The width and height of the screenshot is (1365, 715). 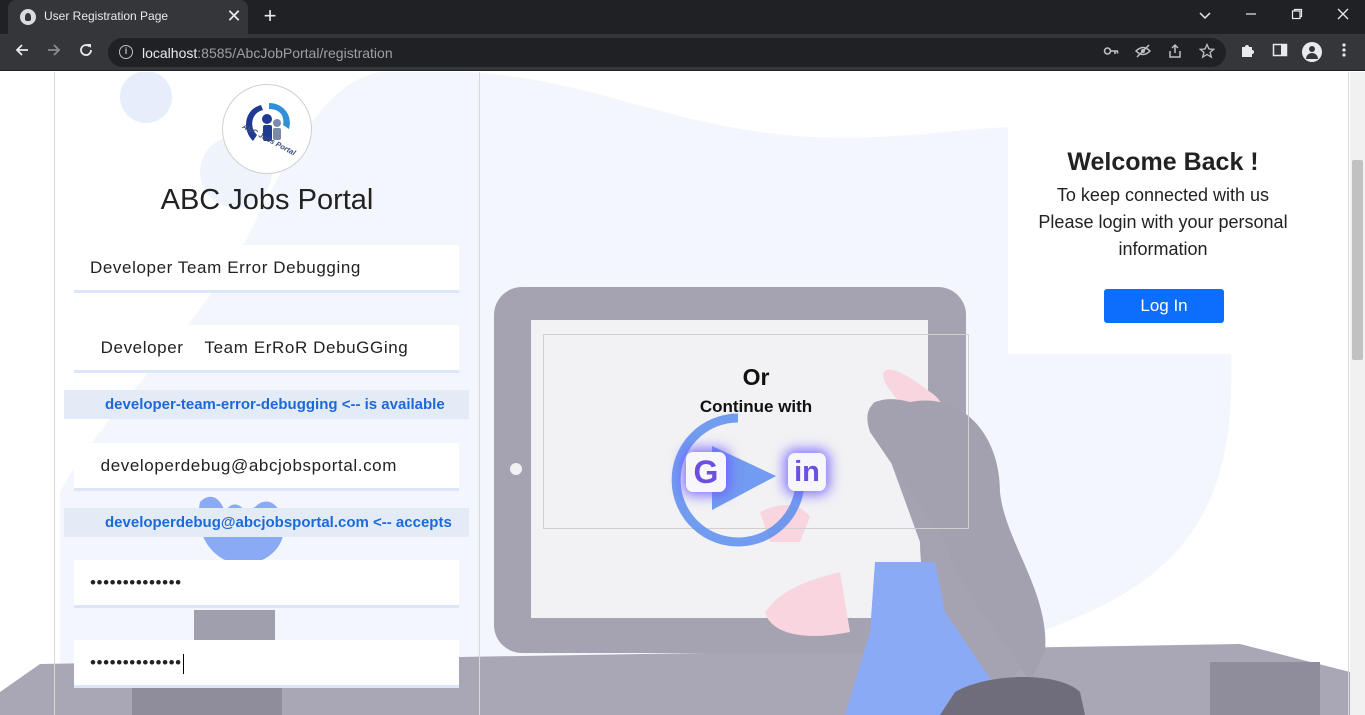 I want to click on scrollbar-thumb, so click(x=1357, y=260).